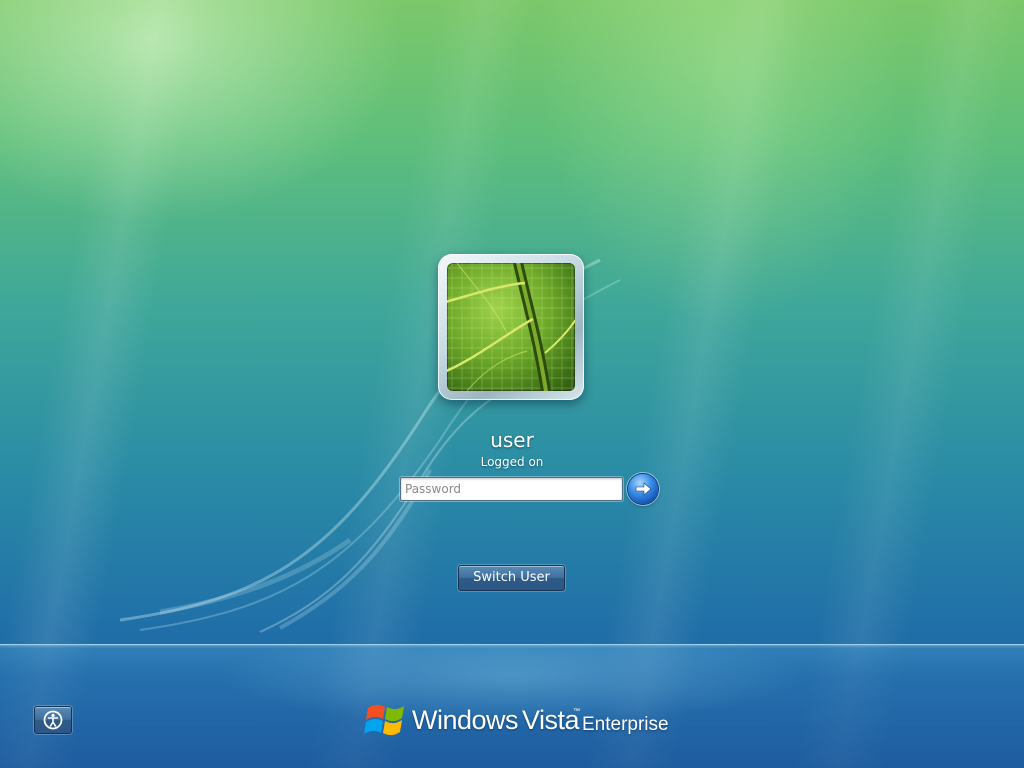 The height and width of the screenshot is (768, 1024). I want to click on windows-flag-icon, so click(384, 720).